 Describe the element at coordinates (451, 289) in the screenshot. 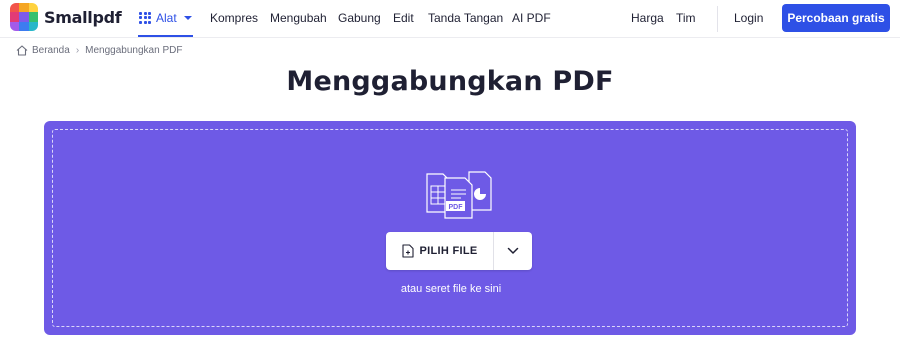

I see `drop-hint-text: atau seret file ke sini` at that location.